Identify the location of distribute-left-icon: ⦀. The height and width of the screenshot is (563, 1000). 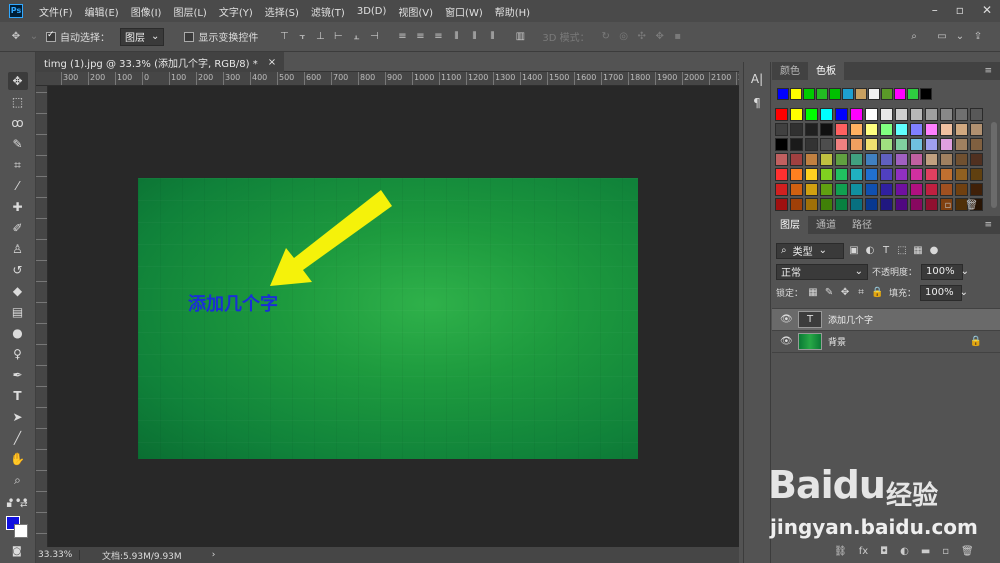
(456, 37).